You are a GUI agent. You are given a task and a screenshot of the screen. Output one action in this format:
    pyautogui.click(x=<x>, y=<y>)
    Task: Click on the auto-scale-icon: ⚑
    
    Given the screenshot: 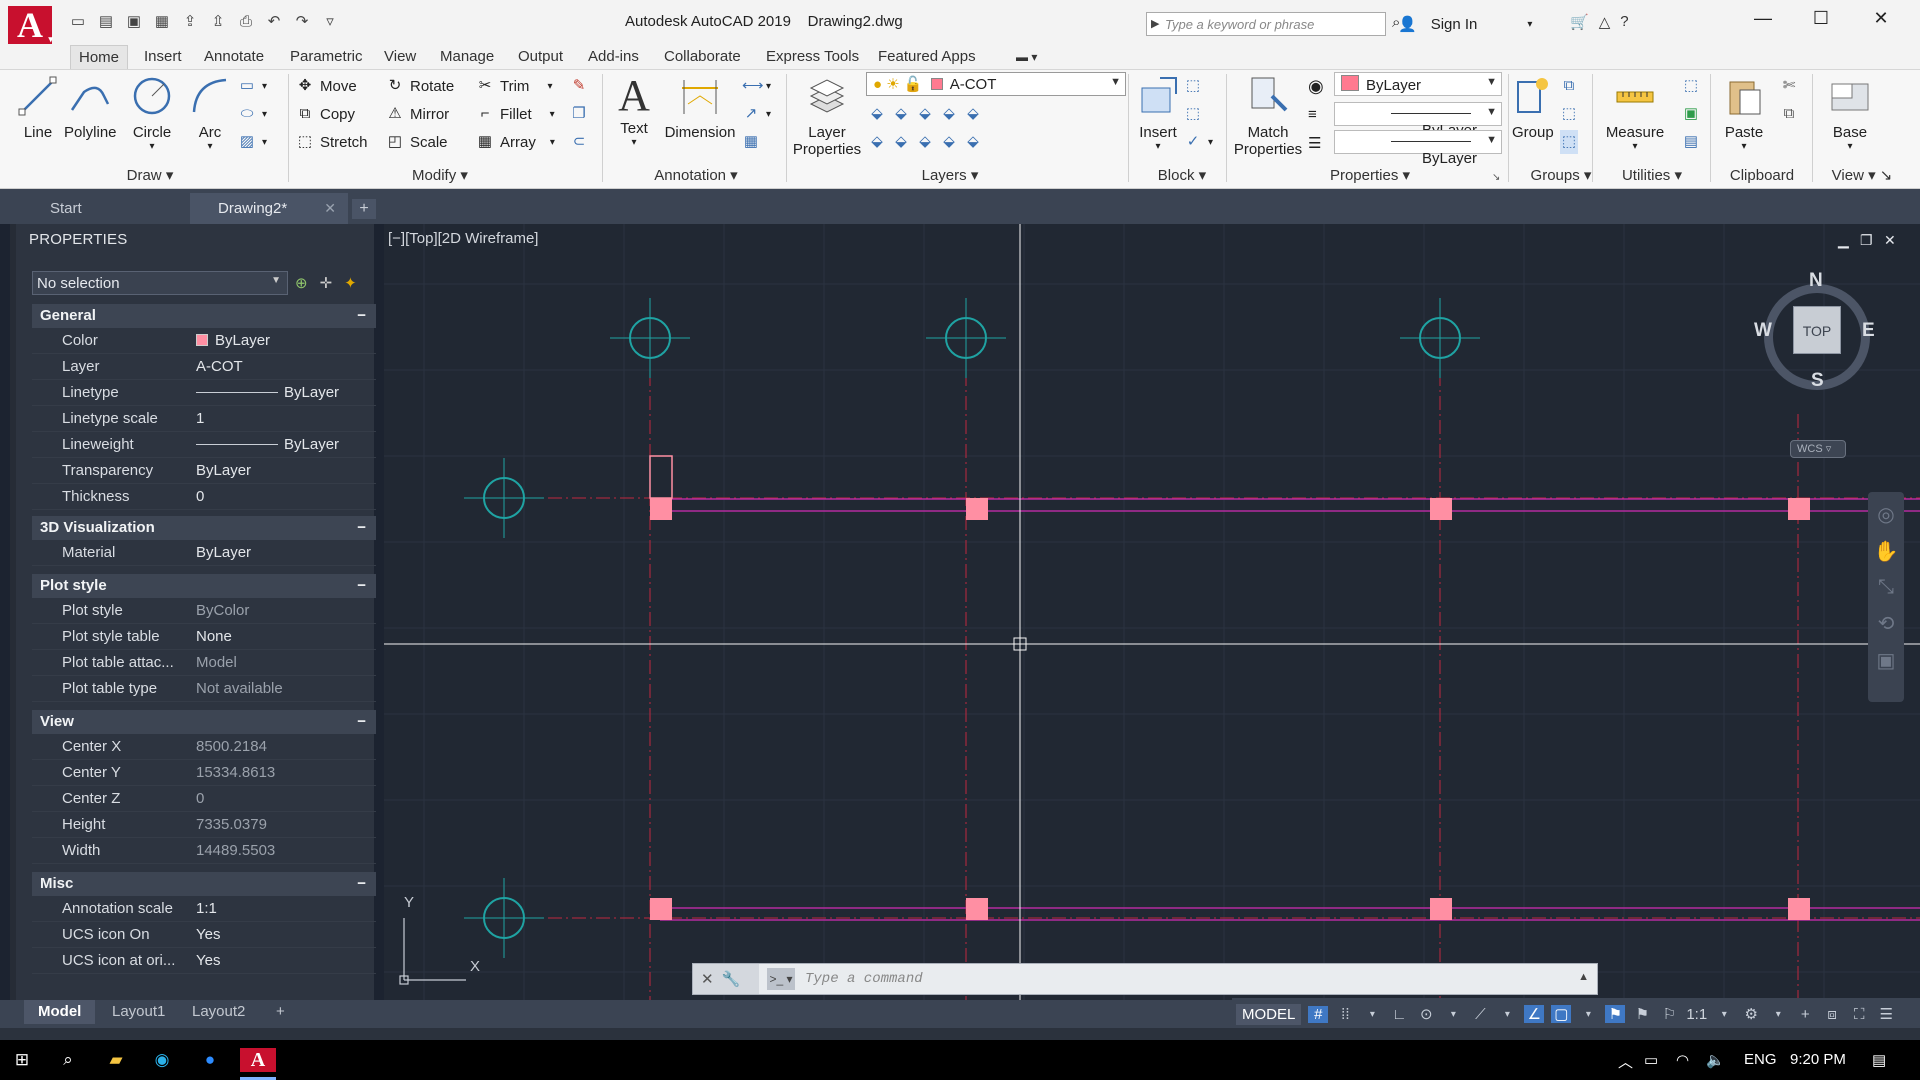 What is the action you would take?
    pyautogui.click(x=1642, y=1014)
    